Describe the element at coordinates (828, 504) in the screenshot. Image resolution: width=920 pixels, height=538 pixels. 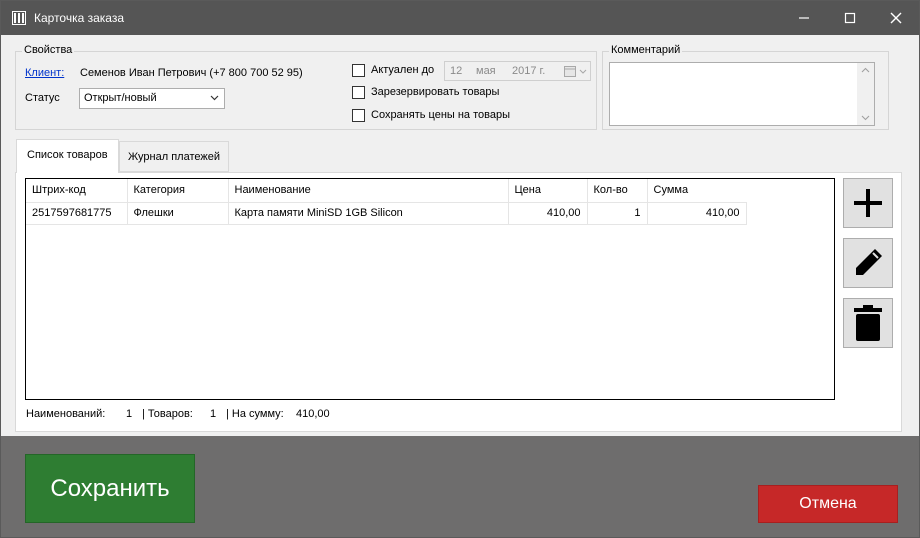
I see `cancel-button: Отмена` at that location.